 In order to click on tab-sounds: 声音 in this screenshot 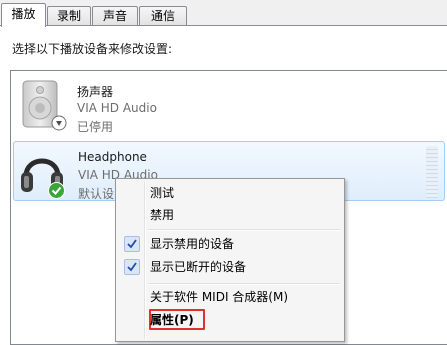, I will do `click(115, 15)`.